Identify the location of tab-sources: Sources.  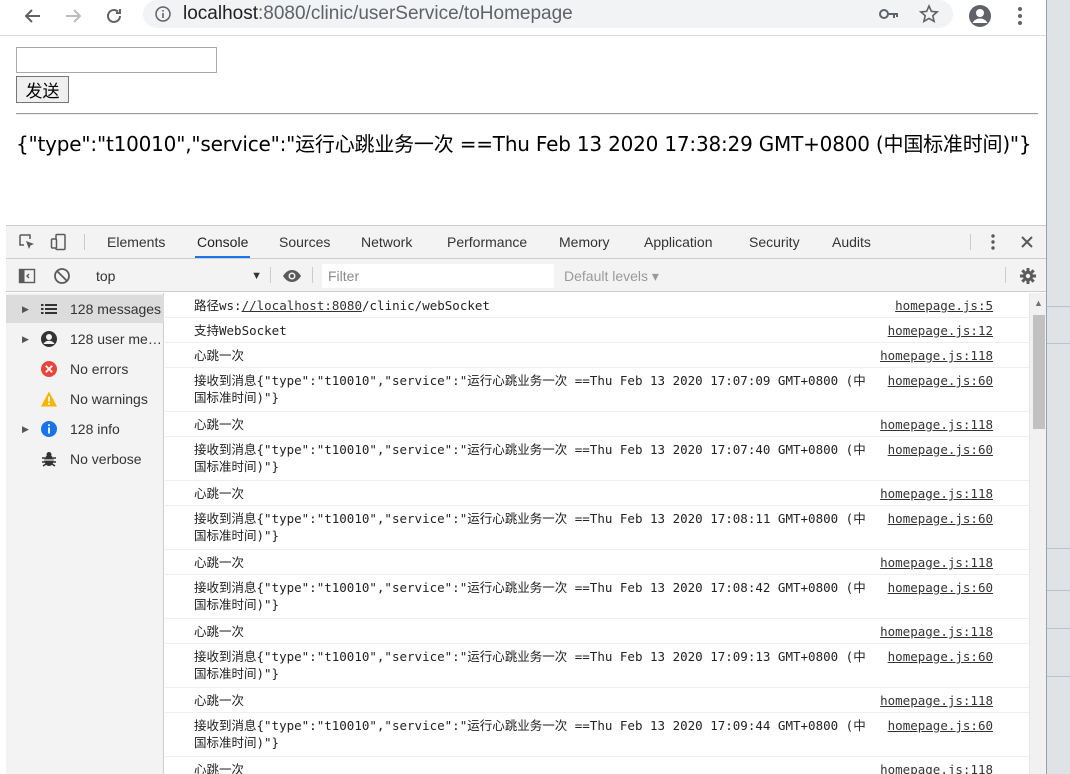
(304, 242).